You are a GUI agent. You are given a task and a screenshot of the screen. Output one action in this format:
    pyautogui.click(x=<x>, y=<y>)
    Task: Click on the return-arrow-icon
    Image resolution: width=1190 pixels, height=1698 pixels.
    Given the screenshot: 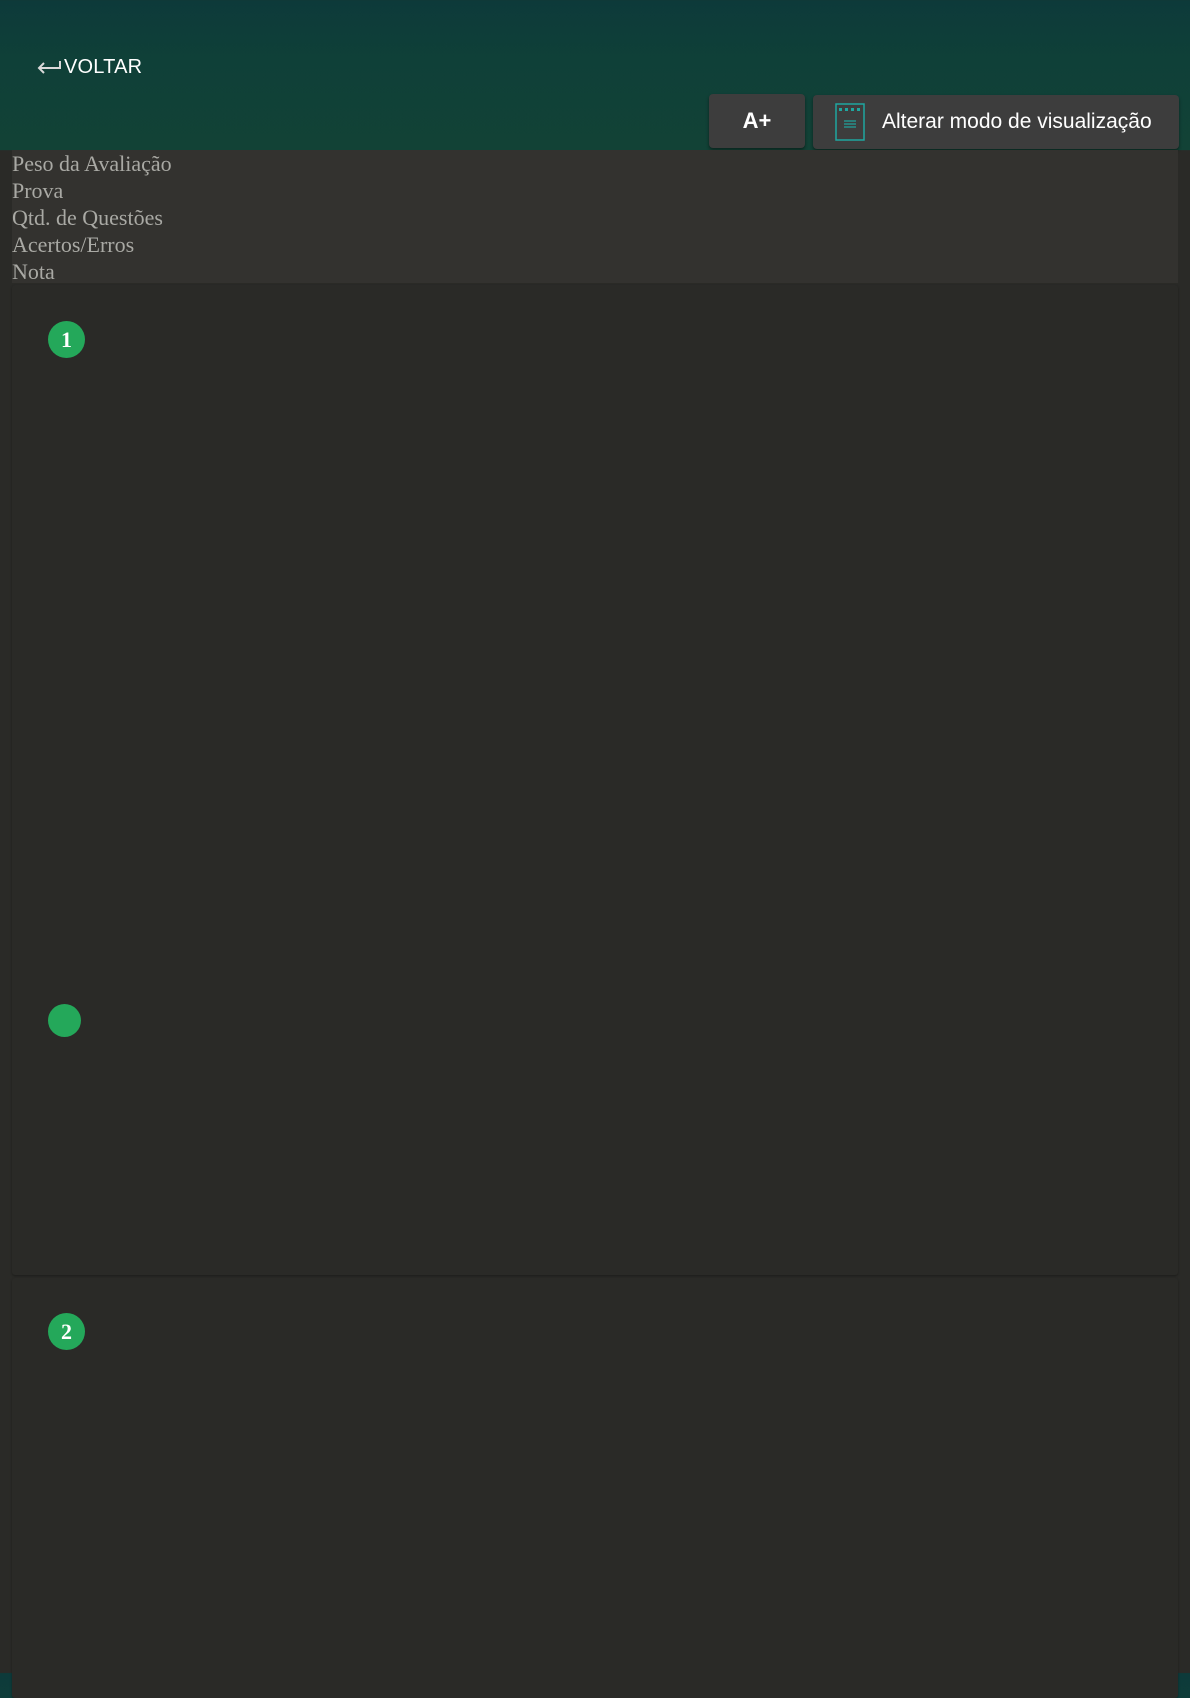 What is the action you would take?
    pyautogui.click(x=49, y=67)
    